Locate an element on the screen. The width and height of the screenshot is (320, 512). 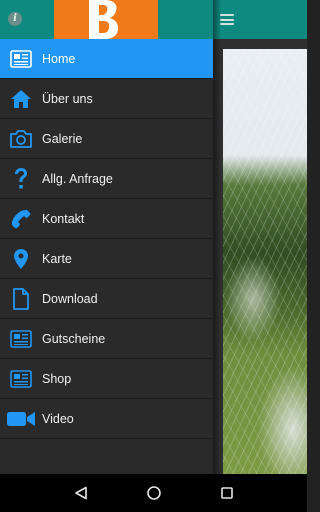
menu-item-kontakt: Kontakt is located at coordinates (106, 219).